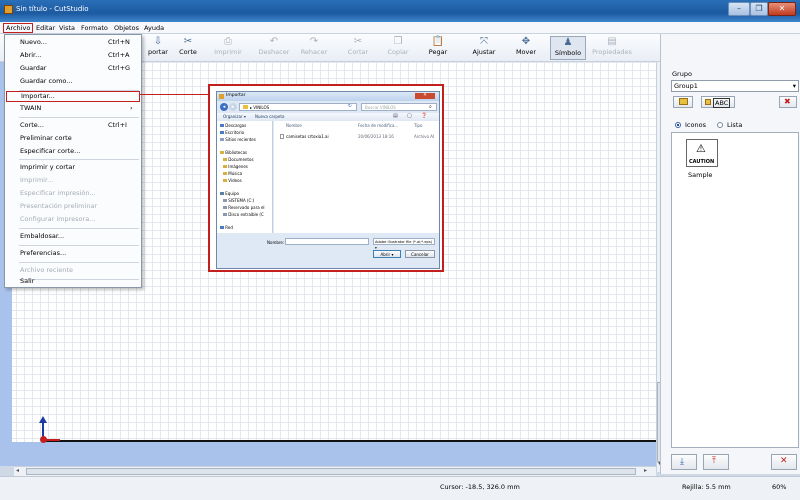 Image resolution: width=800 pixels, height=500 pixels. Describe the element at coordinates (244, 208) in the screenshot. I see `nav-reservado: Reservado para el` at that location.